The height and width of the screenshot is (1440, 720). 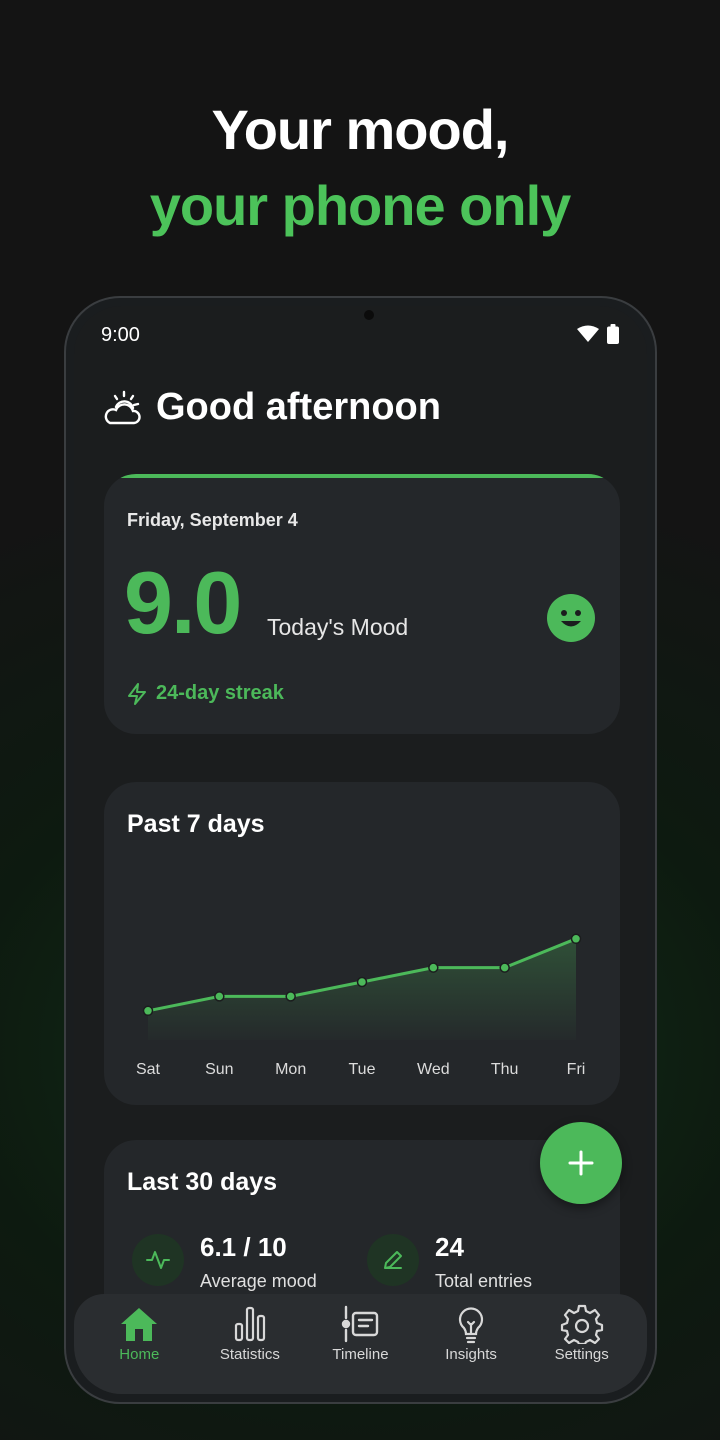 What do you see at coordinates (158, 1260) in the screenshot?
I see `activity-icon` at bounding box center [158, 1260].